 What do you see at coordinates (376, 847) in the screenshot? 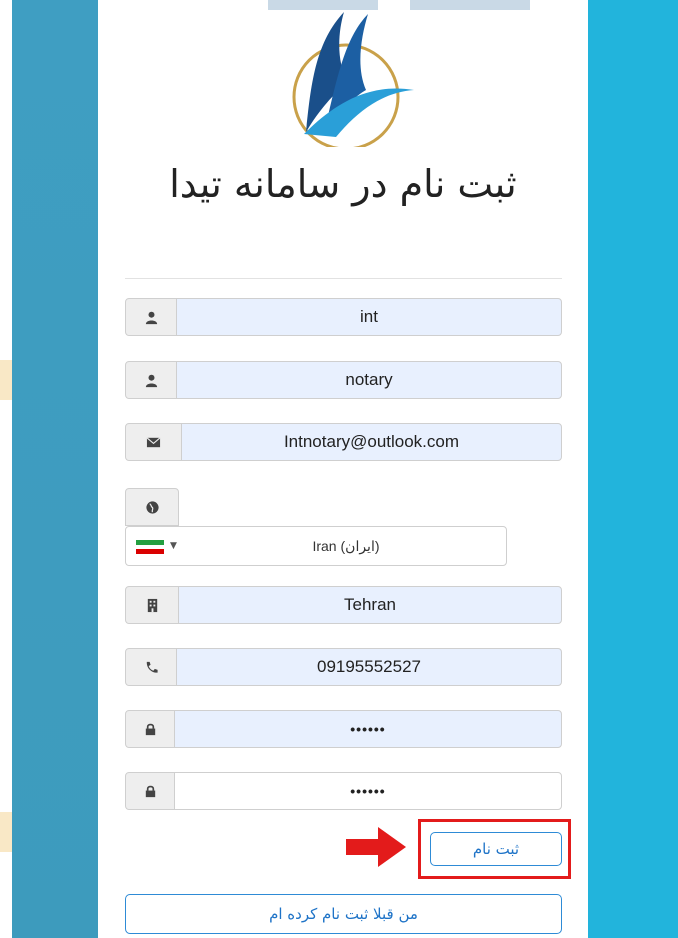
I see `red-arrow-icon` at bounding box center [376, 847].